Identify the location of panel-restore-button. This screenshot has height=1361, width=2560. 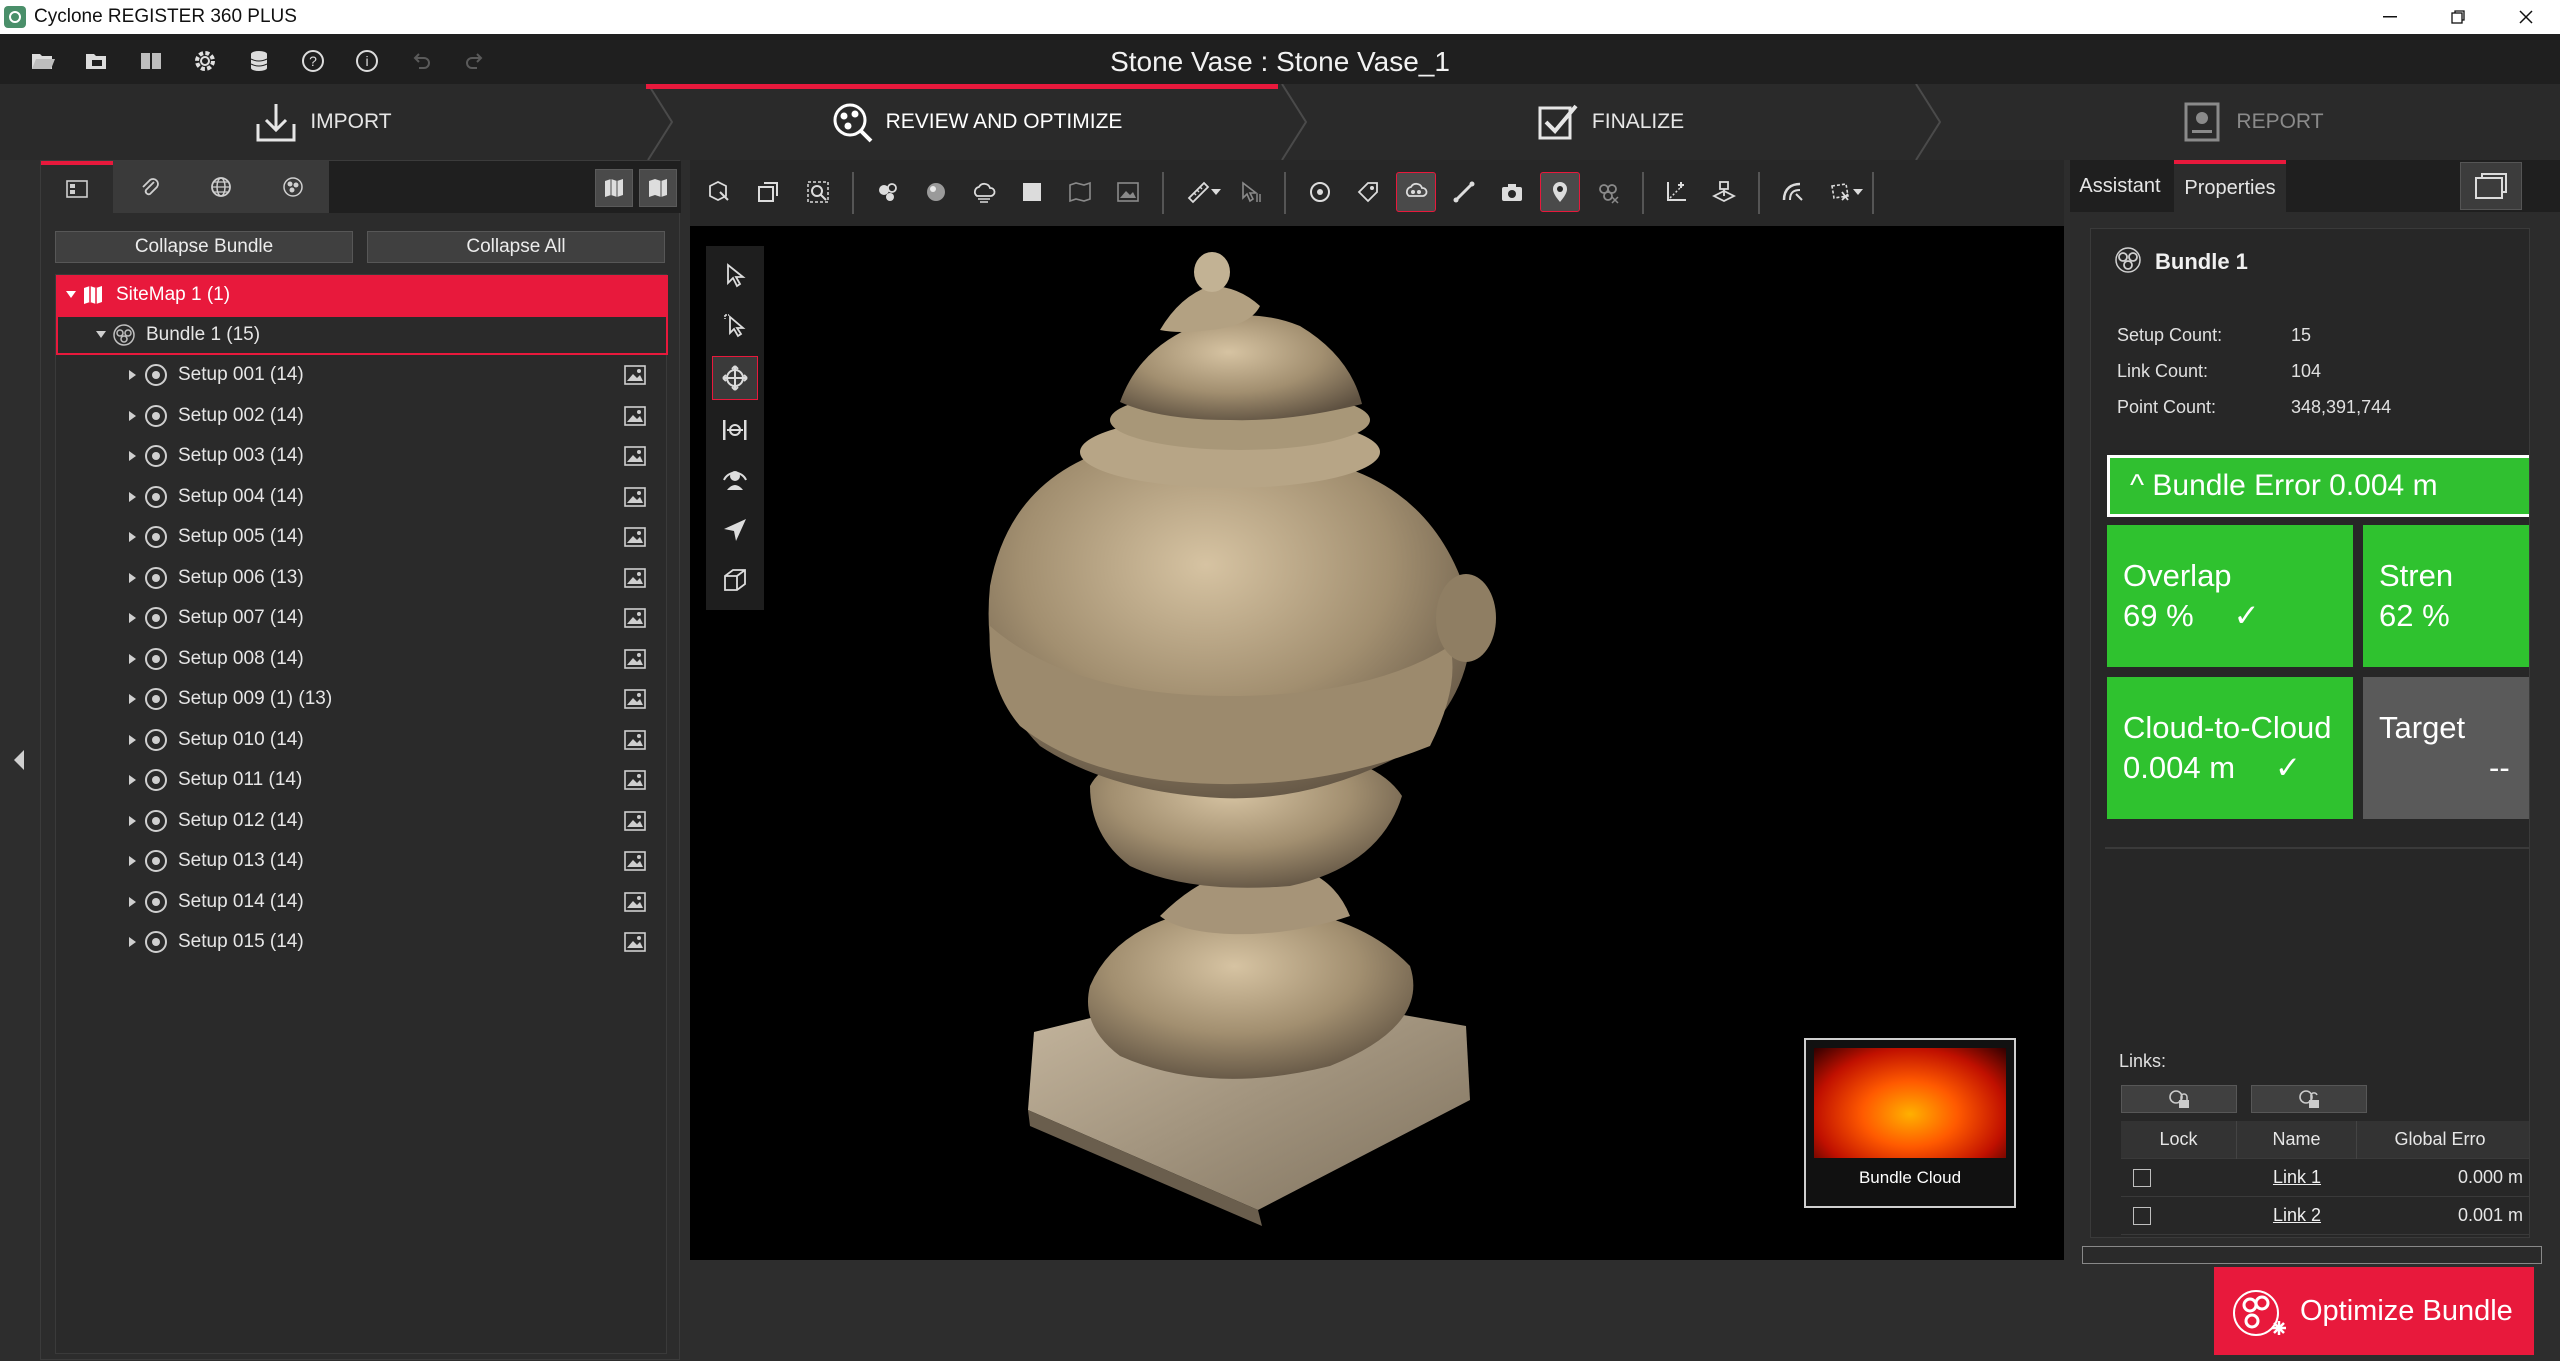
(2491, 186).